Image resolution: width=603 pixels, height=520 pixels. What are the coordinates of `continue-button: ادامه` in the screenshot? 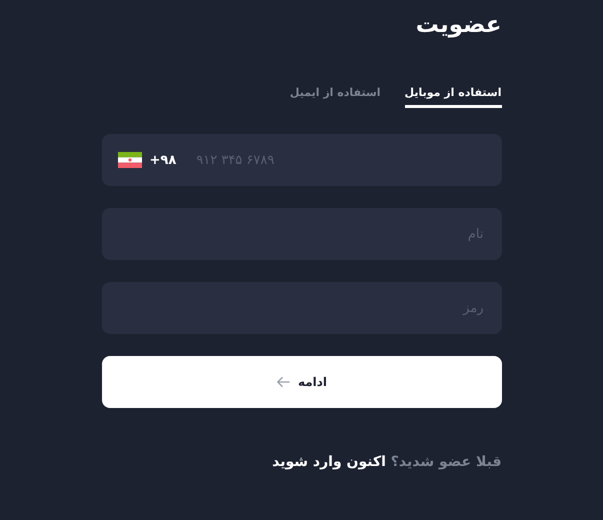 It's located at (302, 382).